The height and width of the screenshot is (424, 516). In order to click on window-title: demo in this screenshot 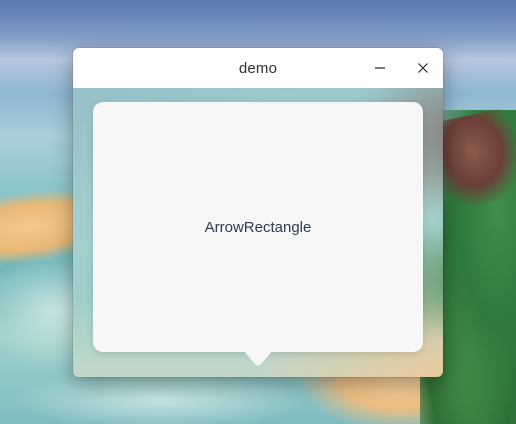, I will do `click(258, 68)`.